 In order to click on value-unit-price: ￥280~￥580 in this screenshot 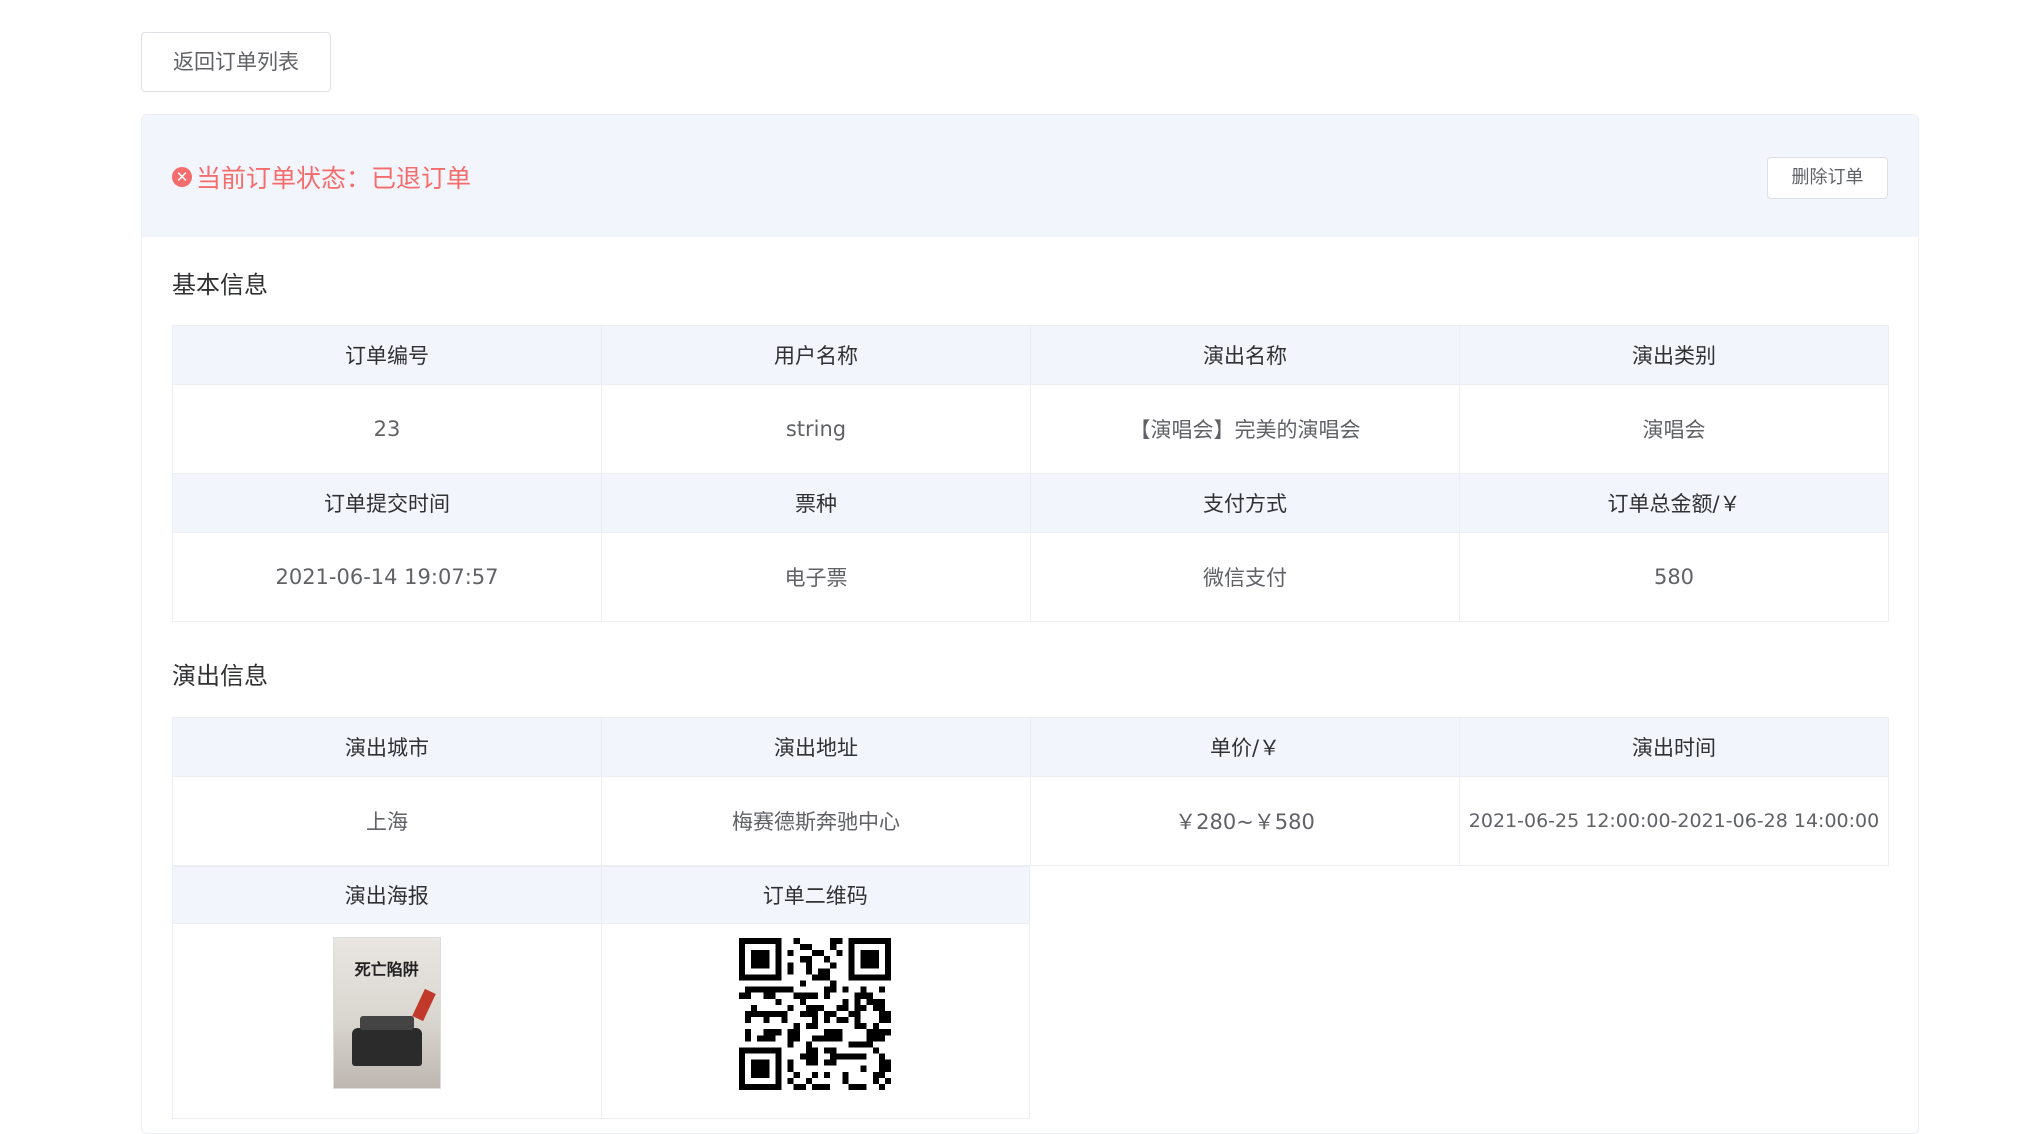, I will do `click(1245, 821)`.